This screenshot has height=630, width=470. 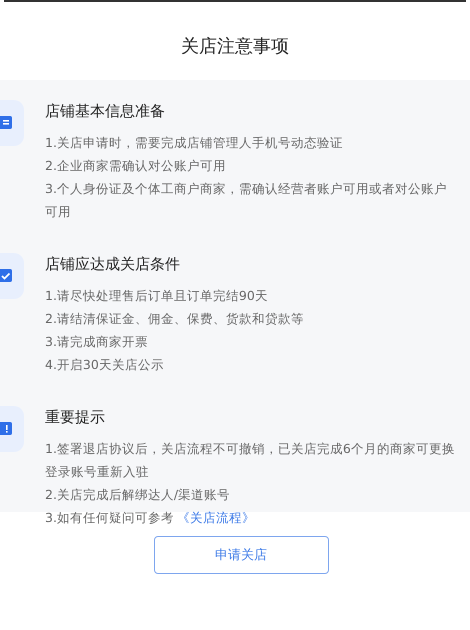 What do you see at coordinates (157, 296) in the screenshot?
I see `notice-item: 1.请尽快处理售后订单且订单完结90天` at bounding box center [157, 296].